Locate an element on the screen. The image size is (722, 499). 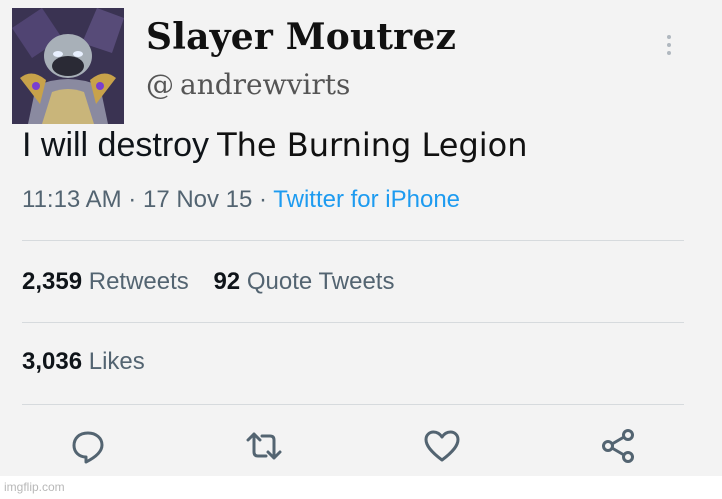
likes-label: Likes is located at coordinates (116, 361).